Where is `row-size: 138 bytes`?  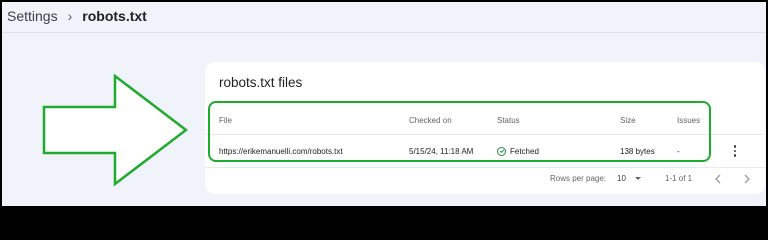 row-size: 138 bytes is located at coordinates (637, 151).